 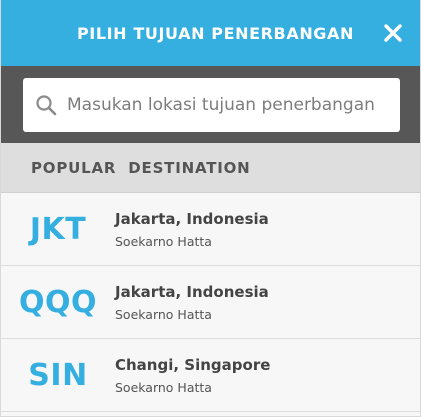 What do you see at coordinates (233, 105) in the screenshot?
I see `destination-search-input` at bounding box center [233, 105].